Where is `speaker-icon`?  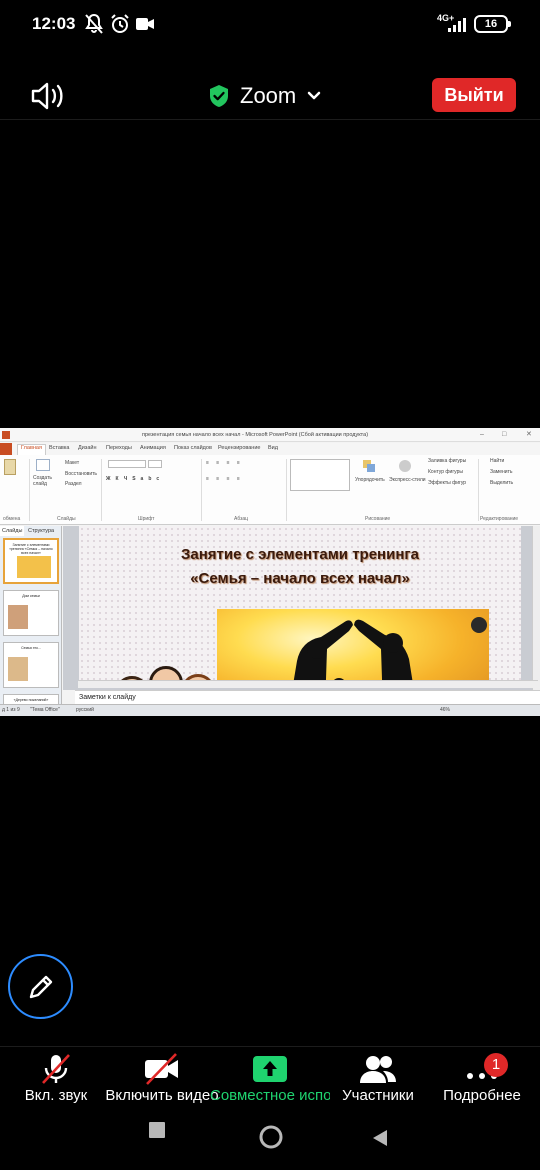 speaker-icon is located at coordinates (48, 96).